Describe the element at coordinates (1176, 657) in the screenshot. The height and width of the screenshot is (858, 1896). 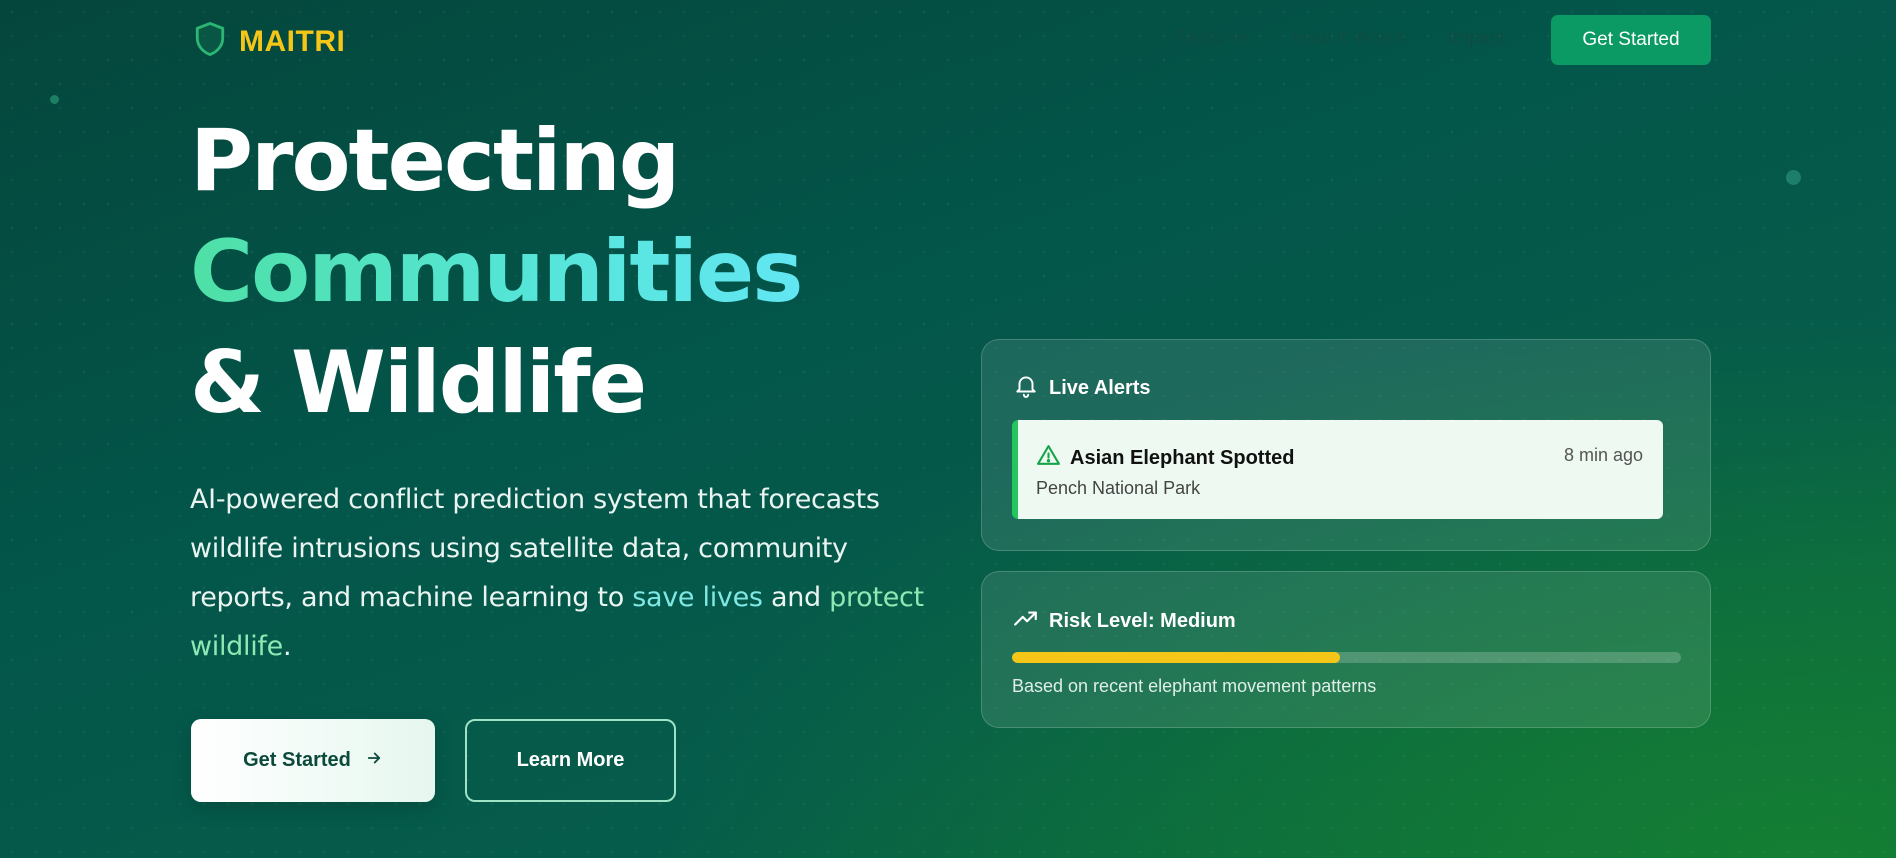
I see `risk-level-fill` at that location.